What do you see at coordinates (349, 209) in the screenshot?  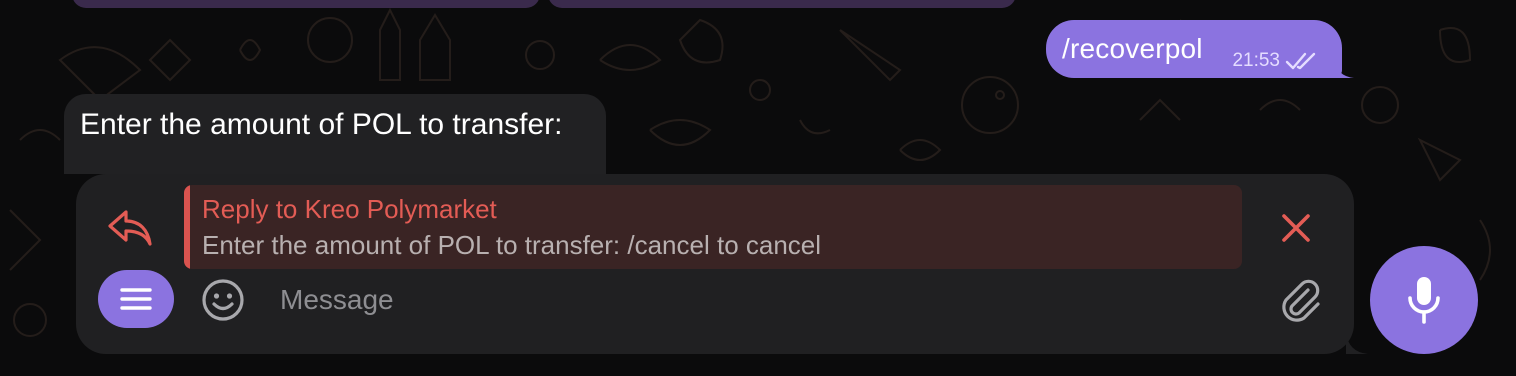 I see `reply-title: Reply to Kreo Polymarket` at bounding box center [349, 209].